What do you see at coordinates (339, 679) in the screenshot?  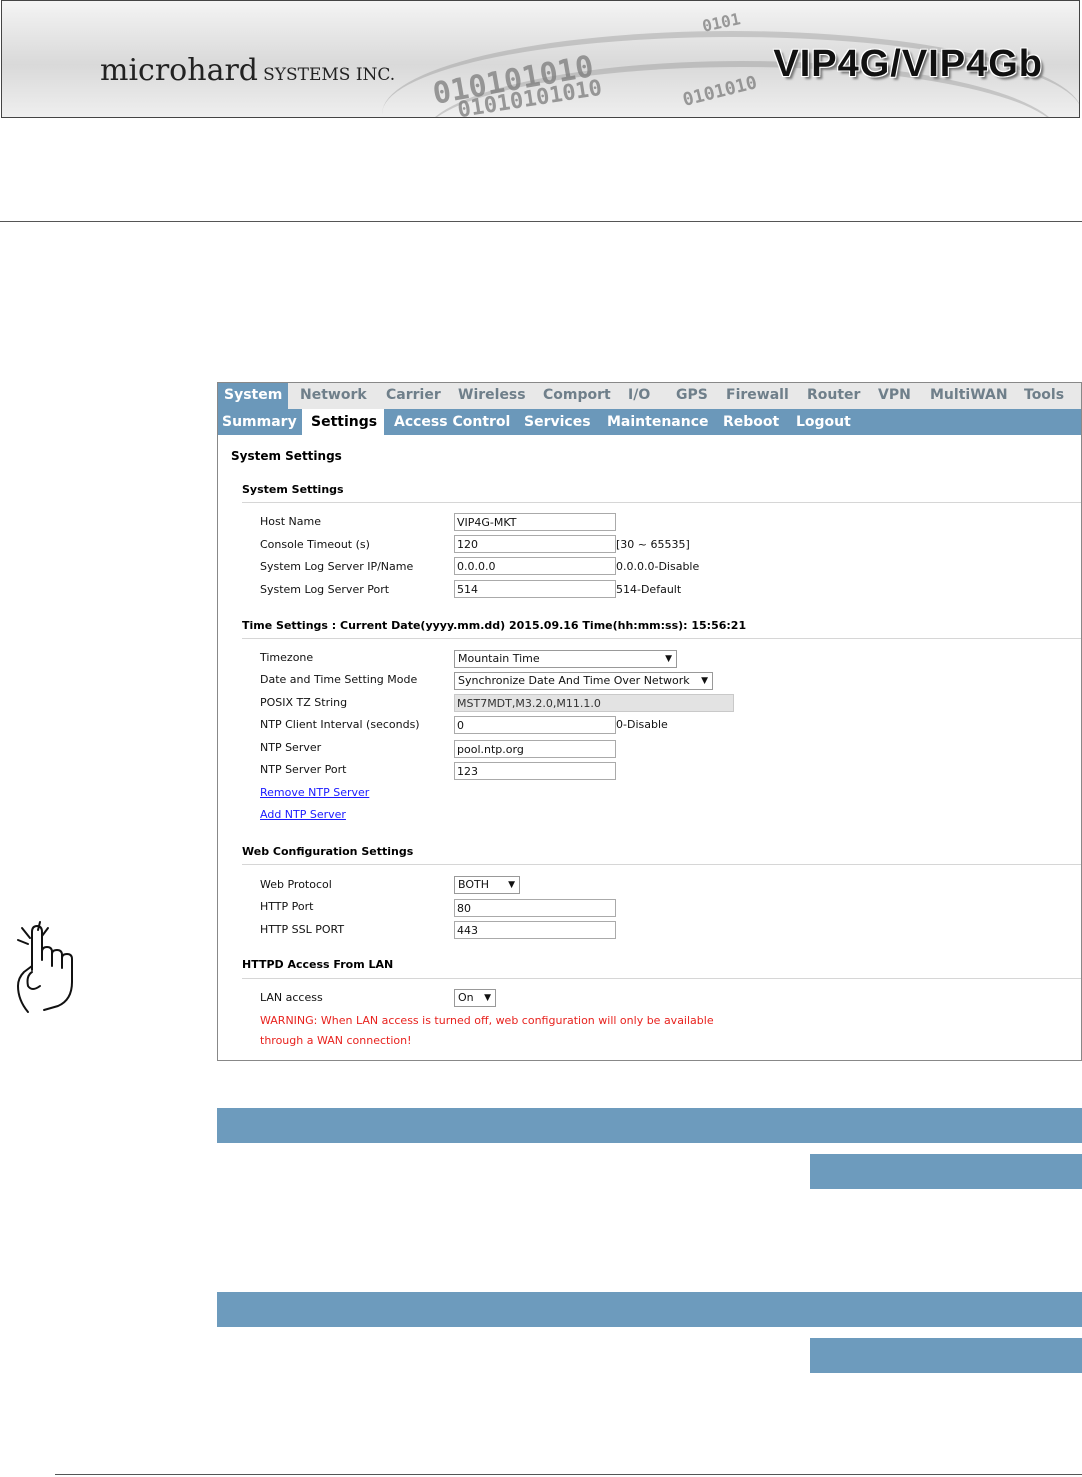 I see `time-mode-label: Date and Time Setting Mode` at bounding box center [339, 679].